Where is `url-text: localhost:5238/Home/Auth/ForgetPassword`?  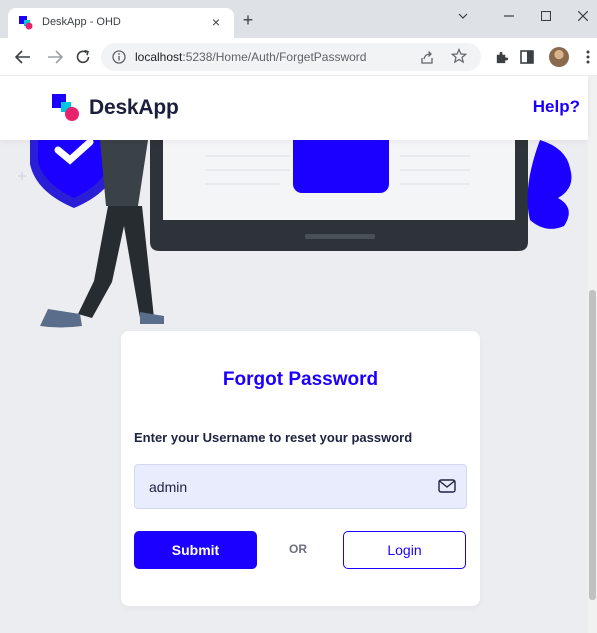
url-text: localhost:5238/Home/Auth/ForgetPassword is located at coordinates (250, 57).